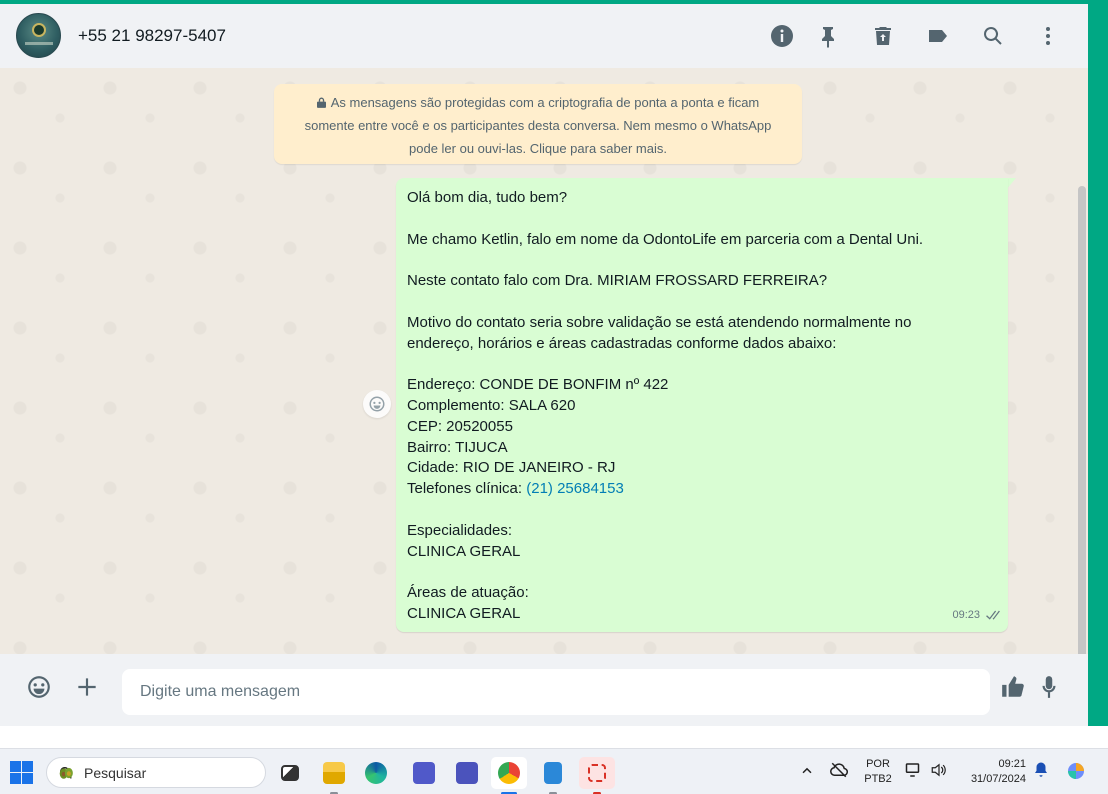 Image resolution: width=1108 pixels, height=794 pixels. Describe the element at coordinates (998, 779) in the screenshot. I see `clock-date: 31/07/2024` at that location.